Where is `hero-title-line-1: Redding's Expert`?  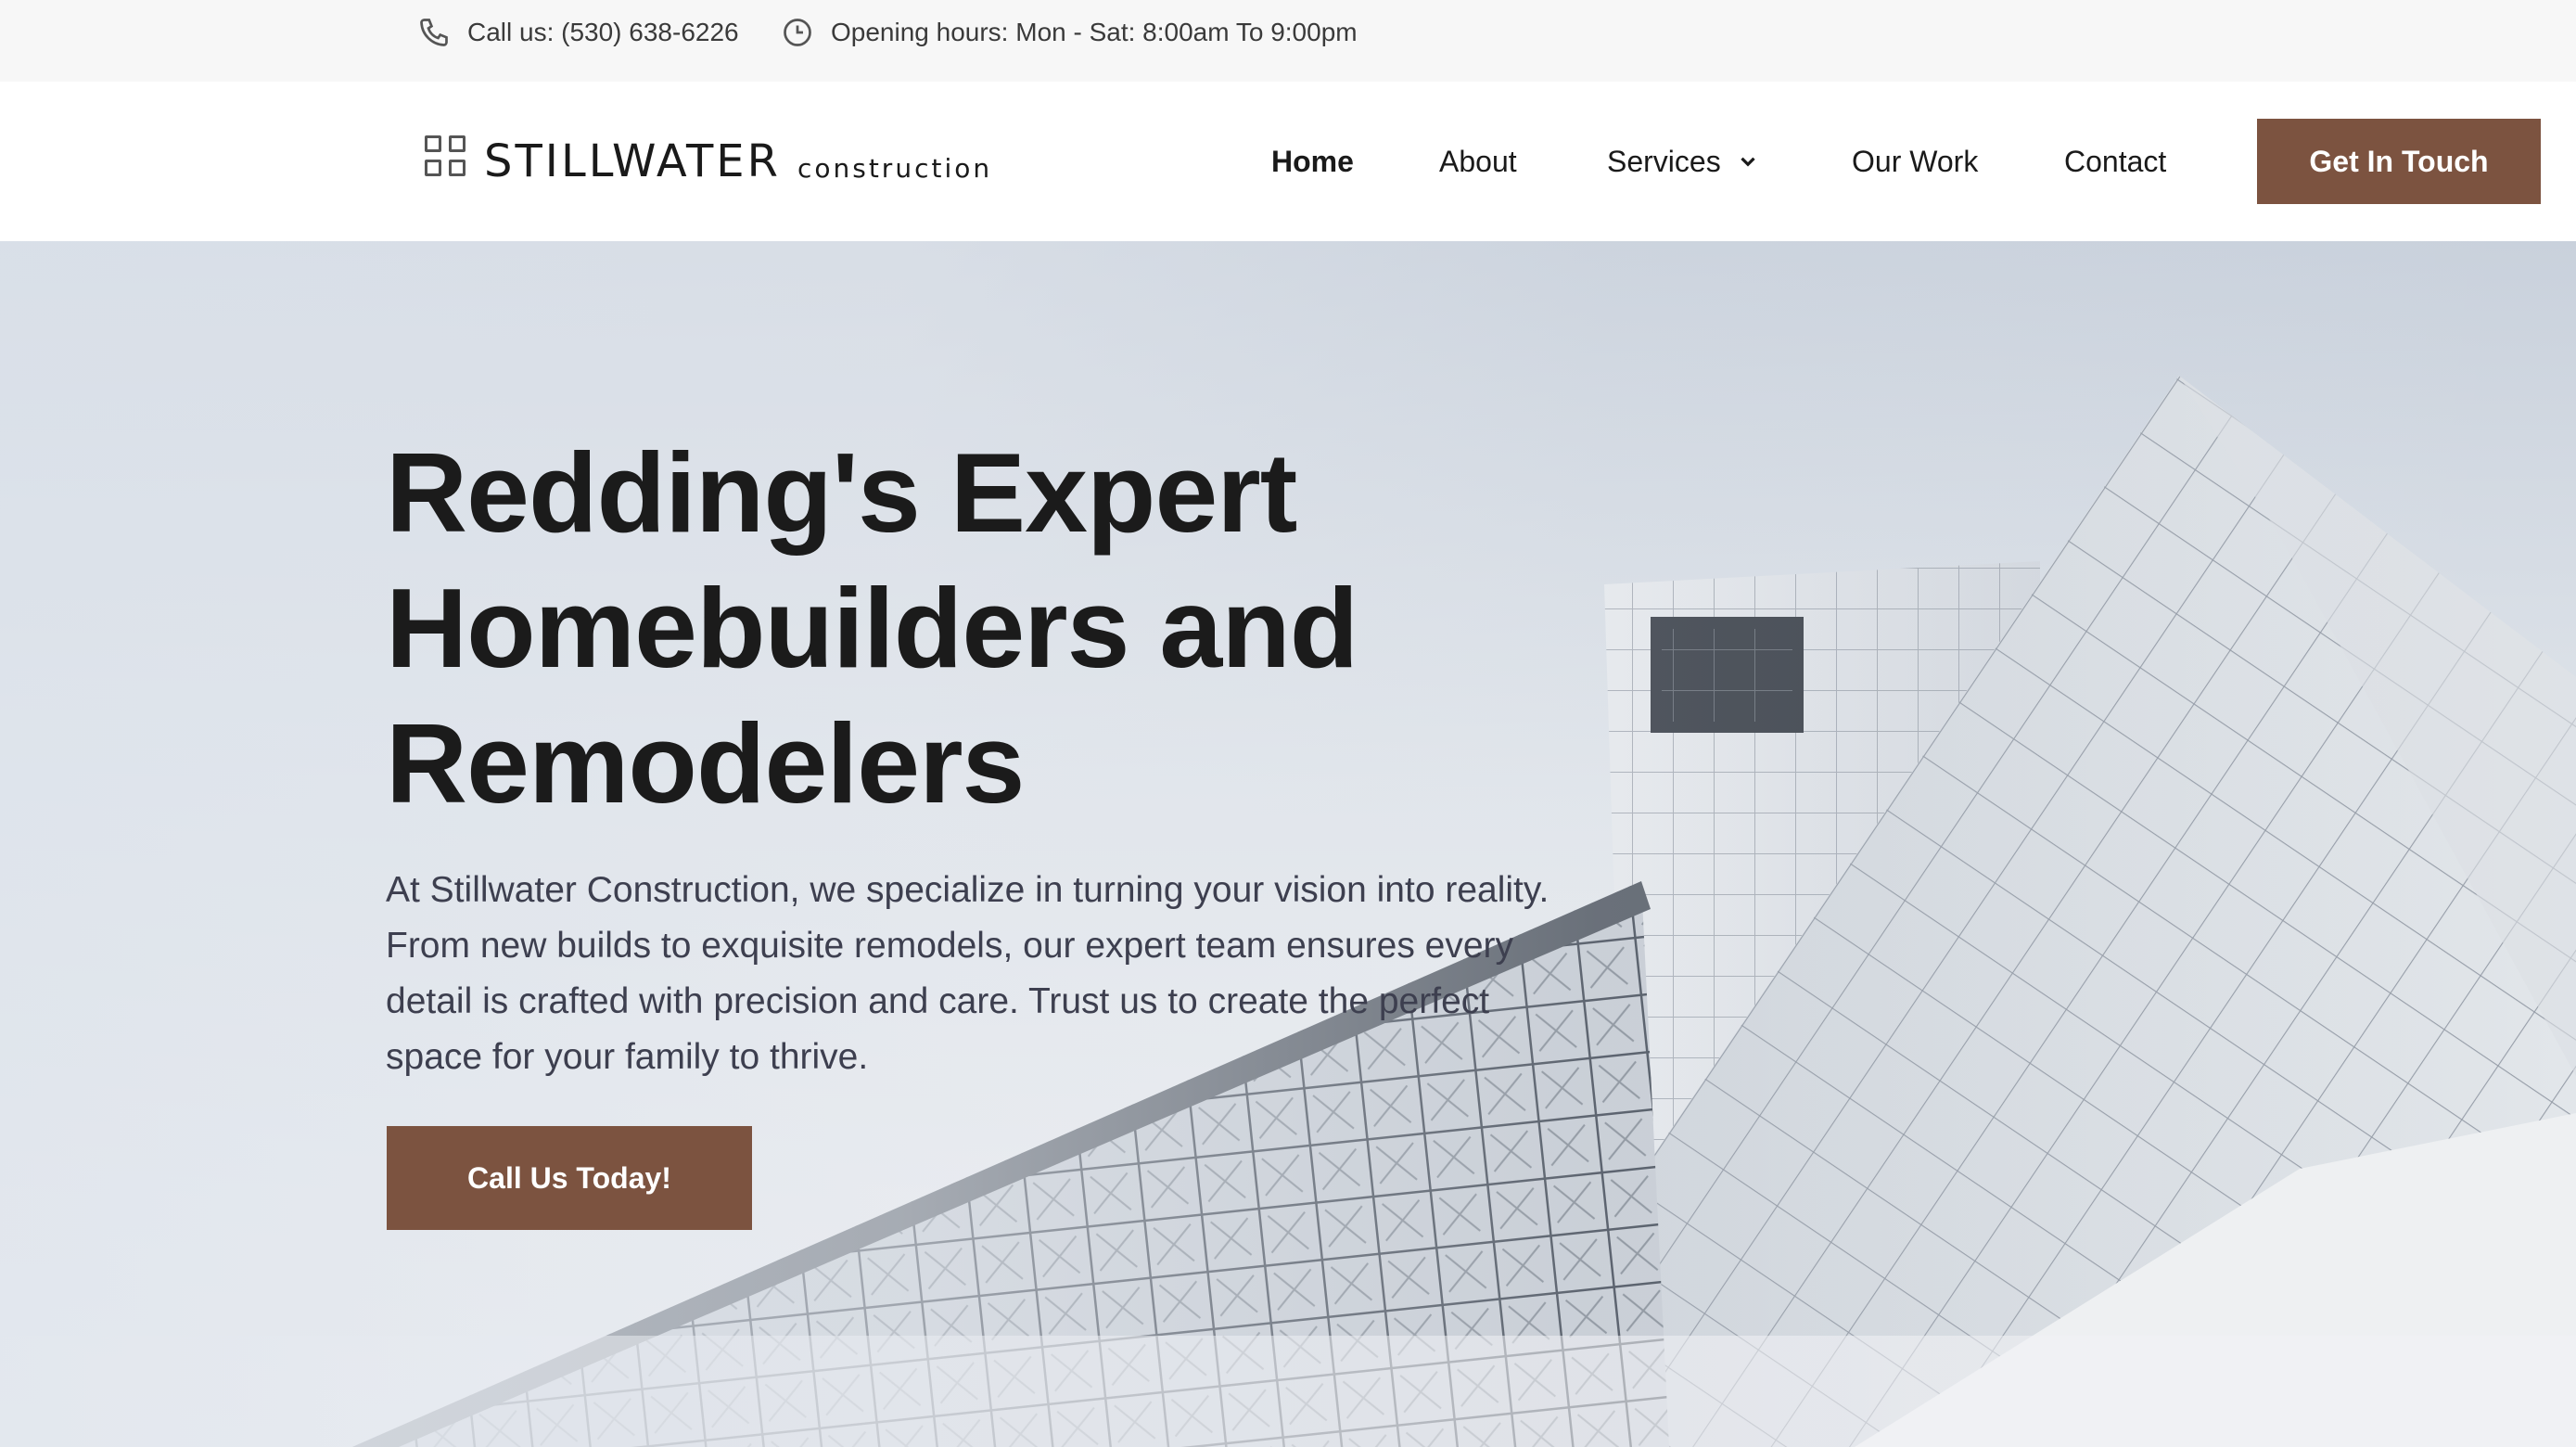
hero-title-line-1: Redding's Expert is located at coordinates (841, 492).